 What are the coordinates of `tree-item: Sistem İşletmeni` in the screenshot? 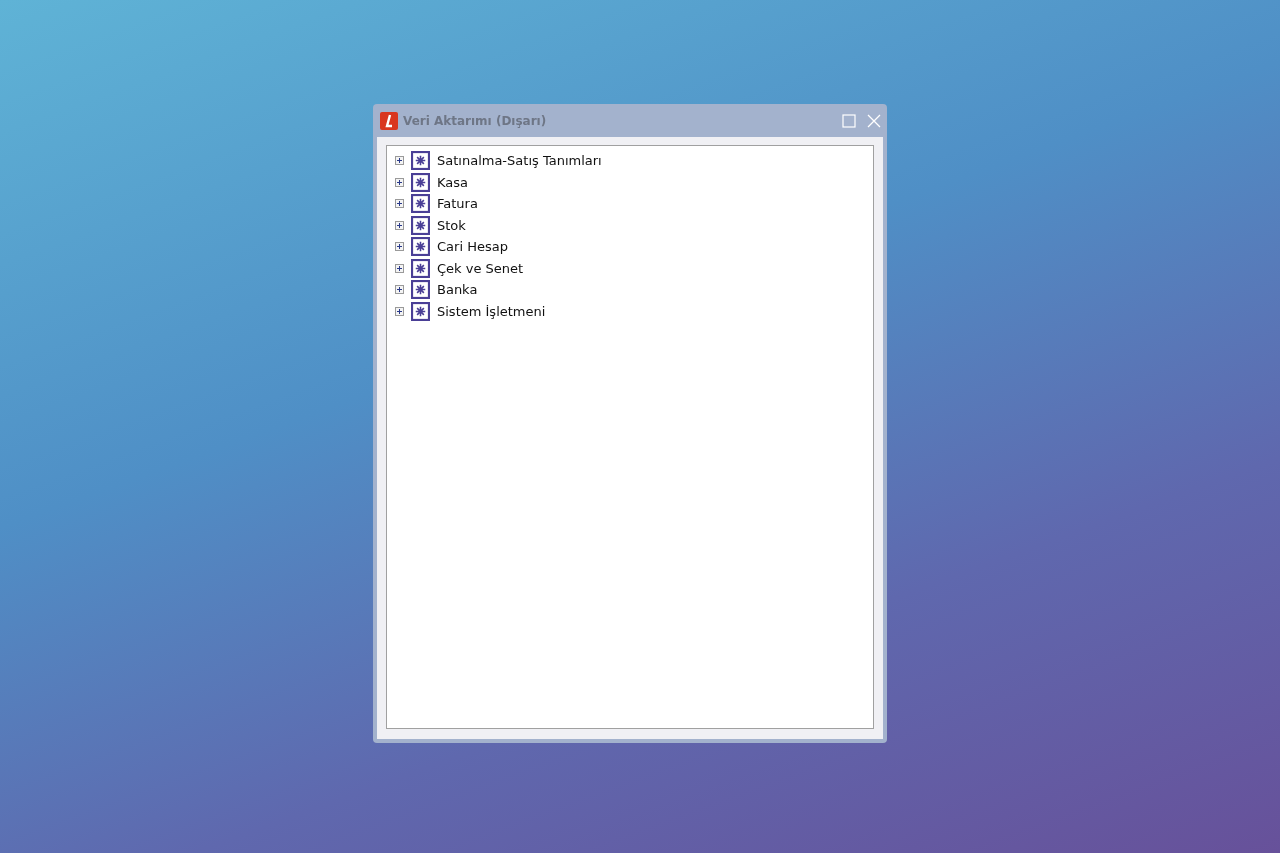 It's located at (491, 311).